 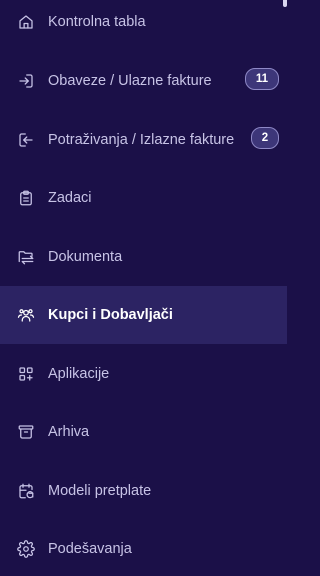 I want to click on apps-icon, so click(x=26, y=374).